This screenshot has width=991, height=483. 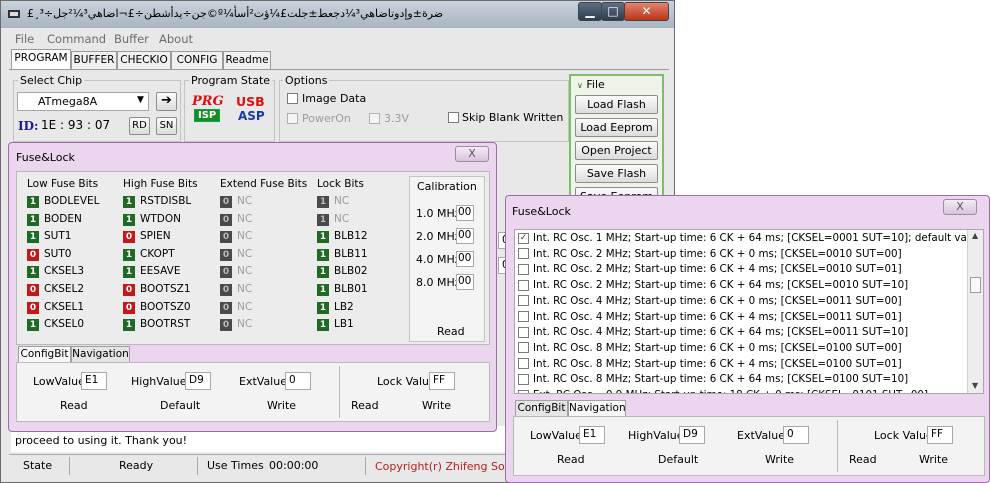 I want to click on calibration-read-button: Read, so click(x=451, y=331).